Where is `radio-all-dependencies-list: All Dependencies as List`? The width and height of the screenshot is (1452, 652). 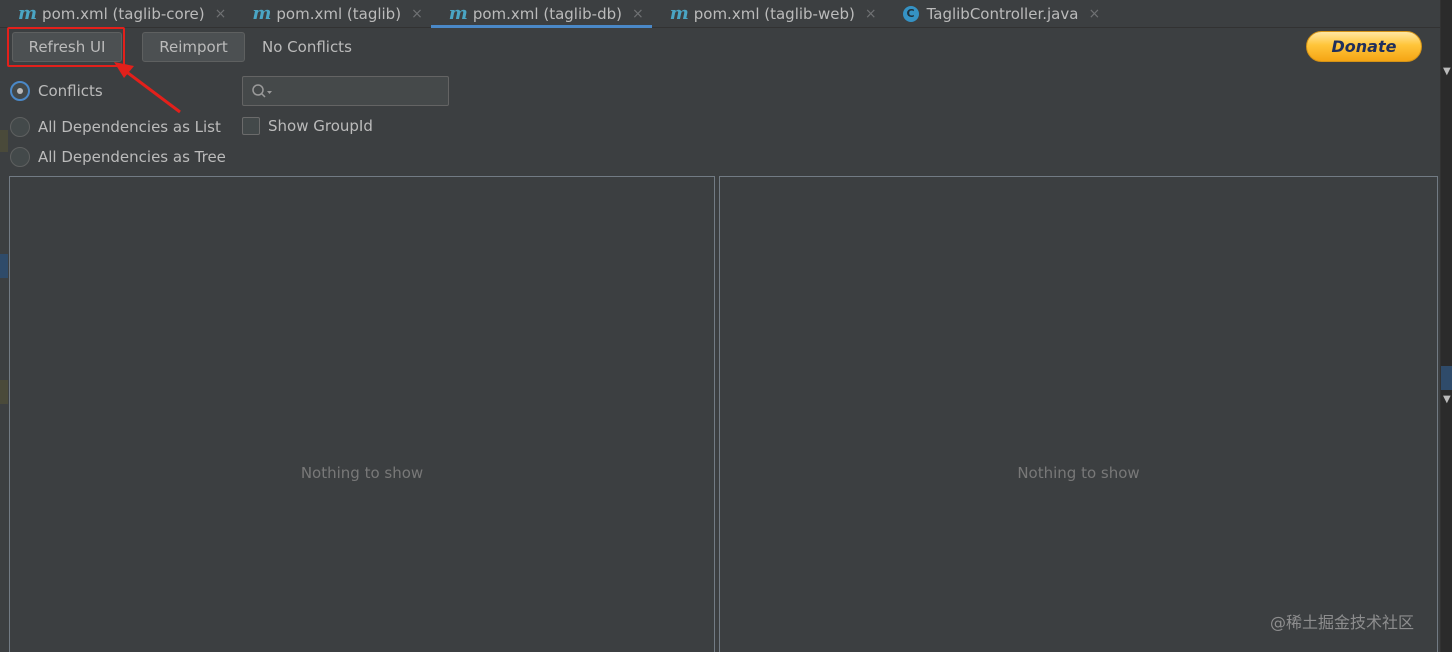
radio-all-dependencies-list: All Dependencies as List is located at coordinates (115, 127).